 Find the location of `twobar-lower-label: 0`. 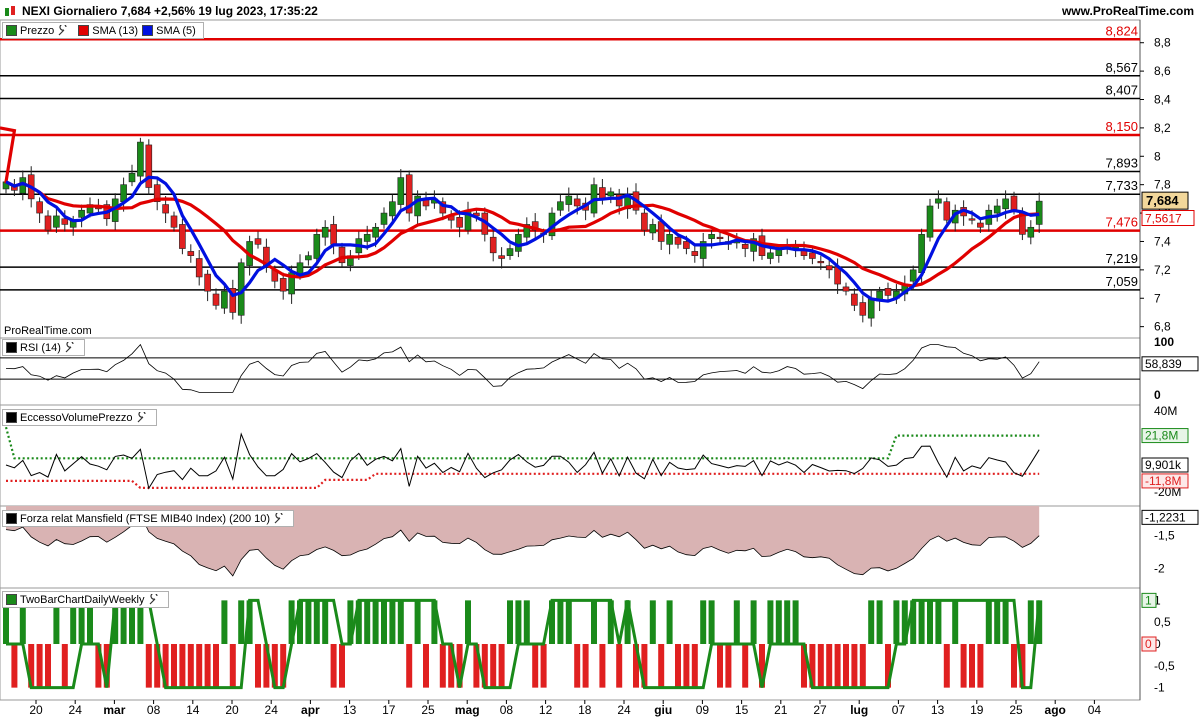

twobar-lower-label: 0 is located at coordinates (1148, 644).